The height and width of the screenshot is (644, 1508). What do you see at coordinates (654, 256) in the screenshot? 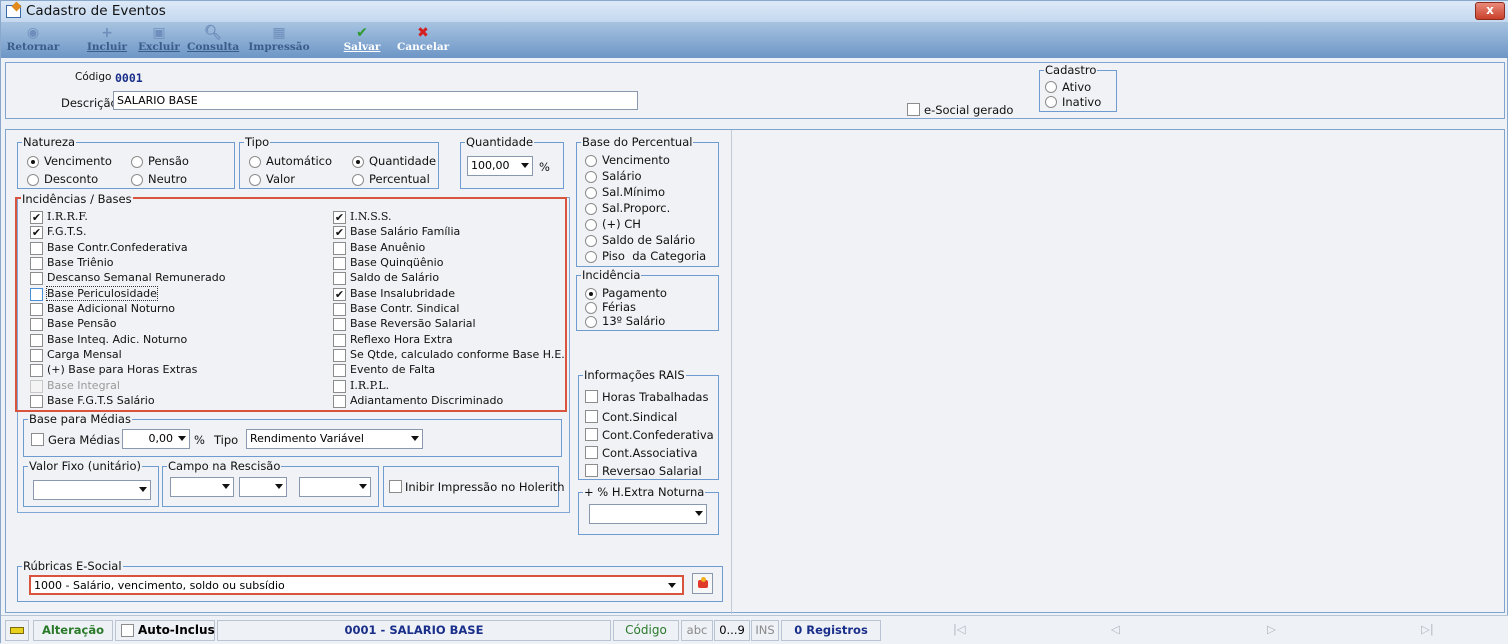
I see `base-piso-label: Piso da Categoria` at bounding box center [654, 256].